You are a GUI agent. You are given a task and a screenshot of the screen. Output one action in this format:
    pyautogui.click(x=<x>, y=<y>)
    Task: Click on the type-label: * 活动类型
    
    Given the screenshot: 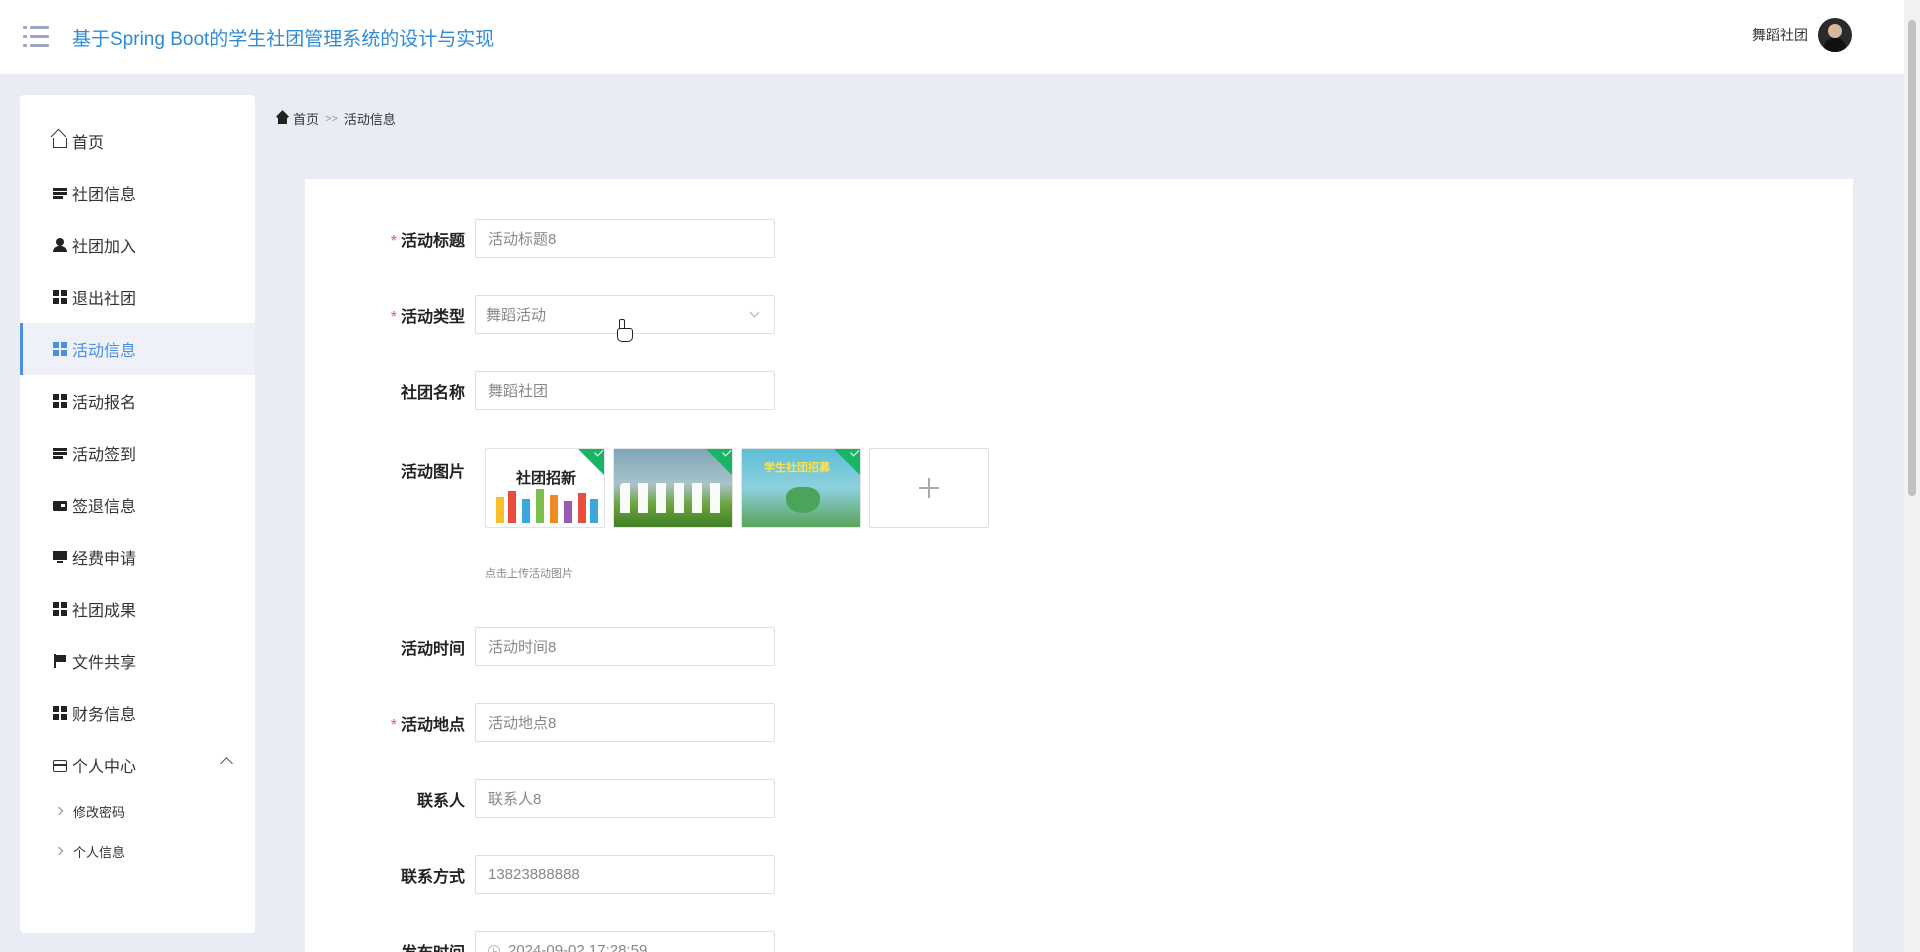 What is the action you would take?
    pyautogui.click(x=427, y=317)
    